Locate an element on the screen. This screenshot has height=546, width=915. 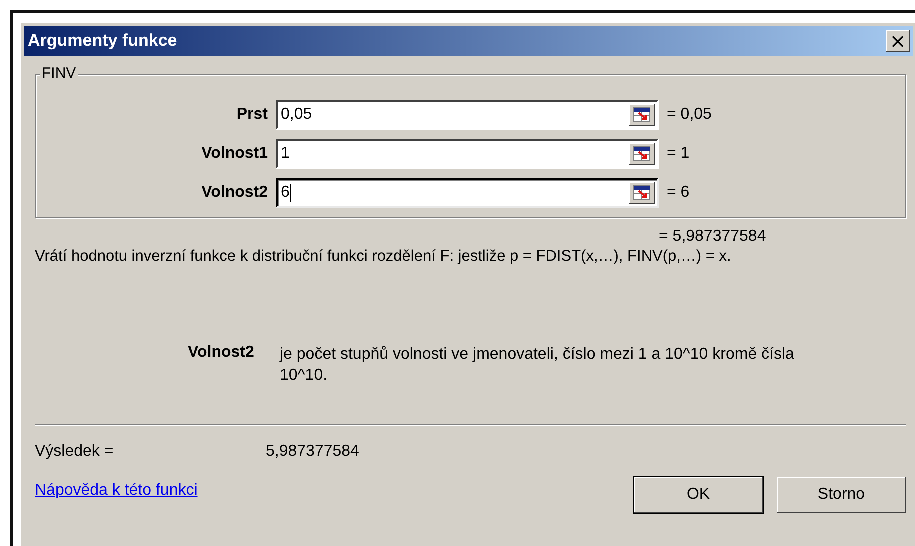
argument-label: Prst is located at coordinates (252, 115).